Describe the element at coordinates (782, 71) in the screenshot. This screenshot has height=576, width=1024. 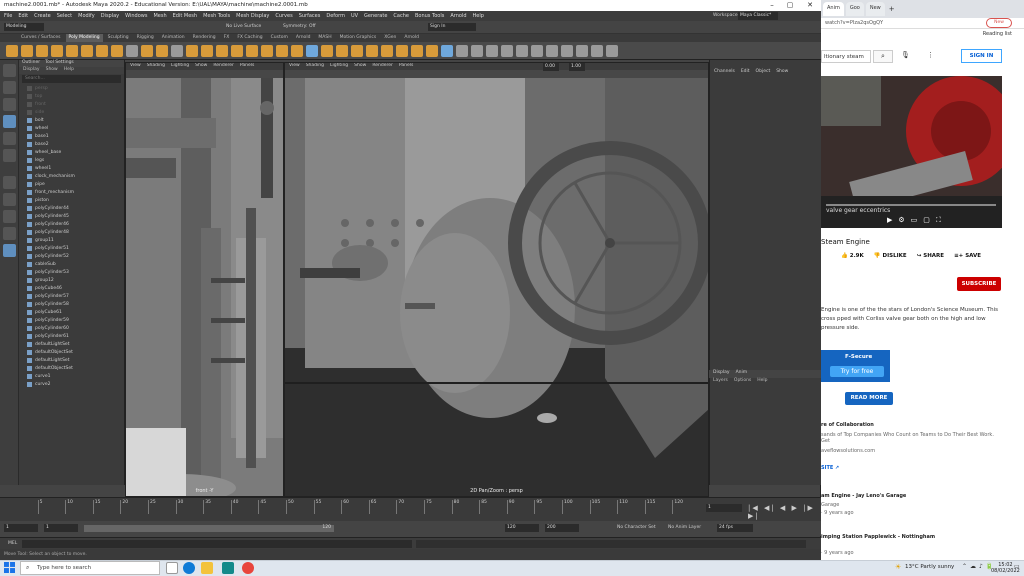
I see `channels-menu-show: Show` at that location.